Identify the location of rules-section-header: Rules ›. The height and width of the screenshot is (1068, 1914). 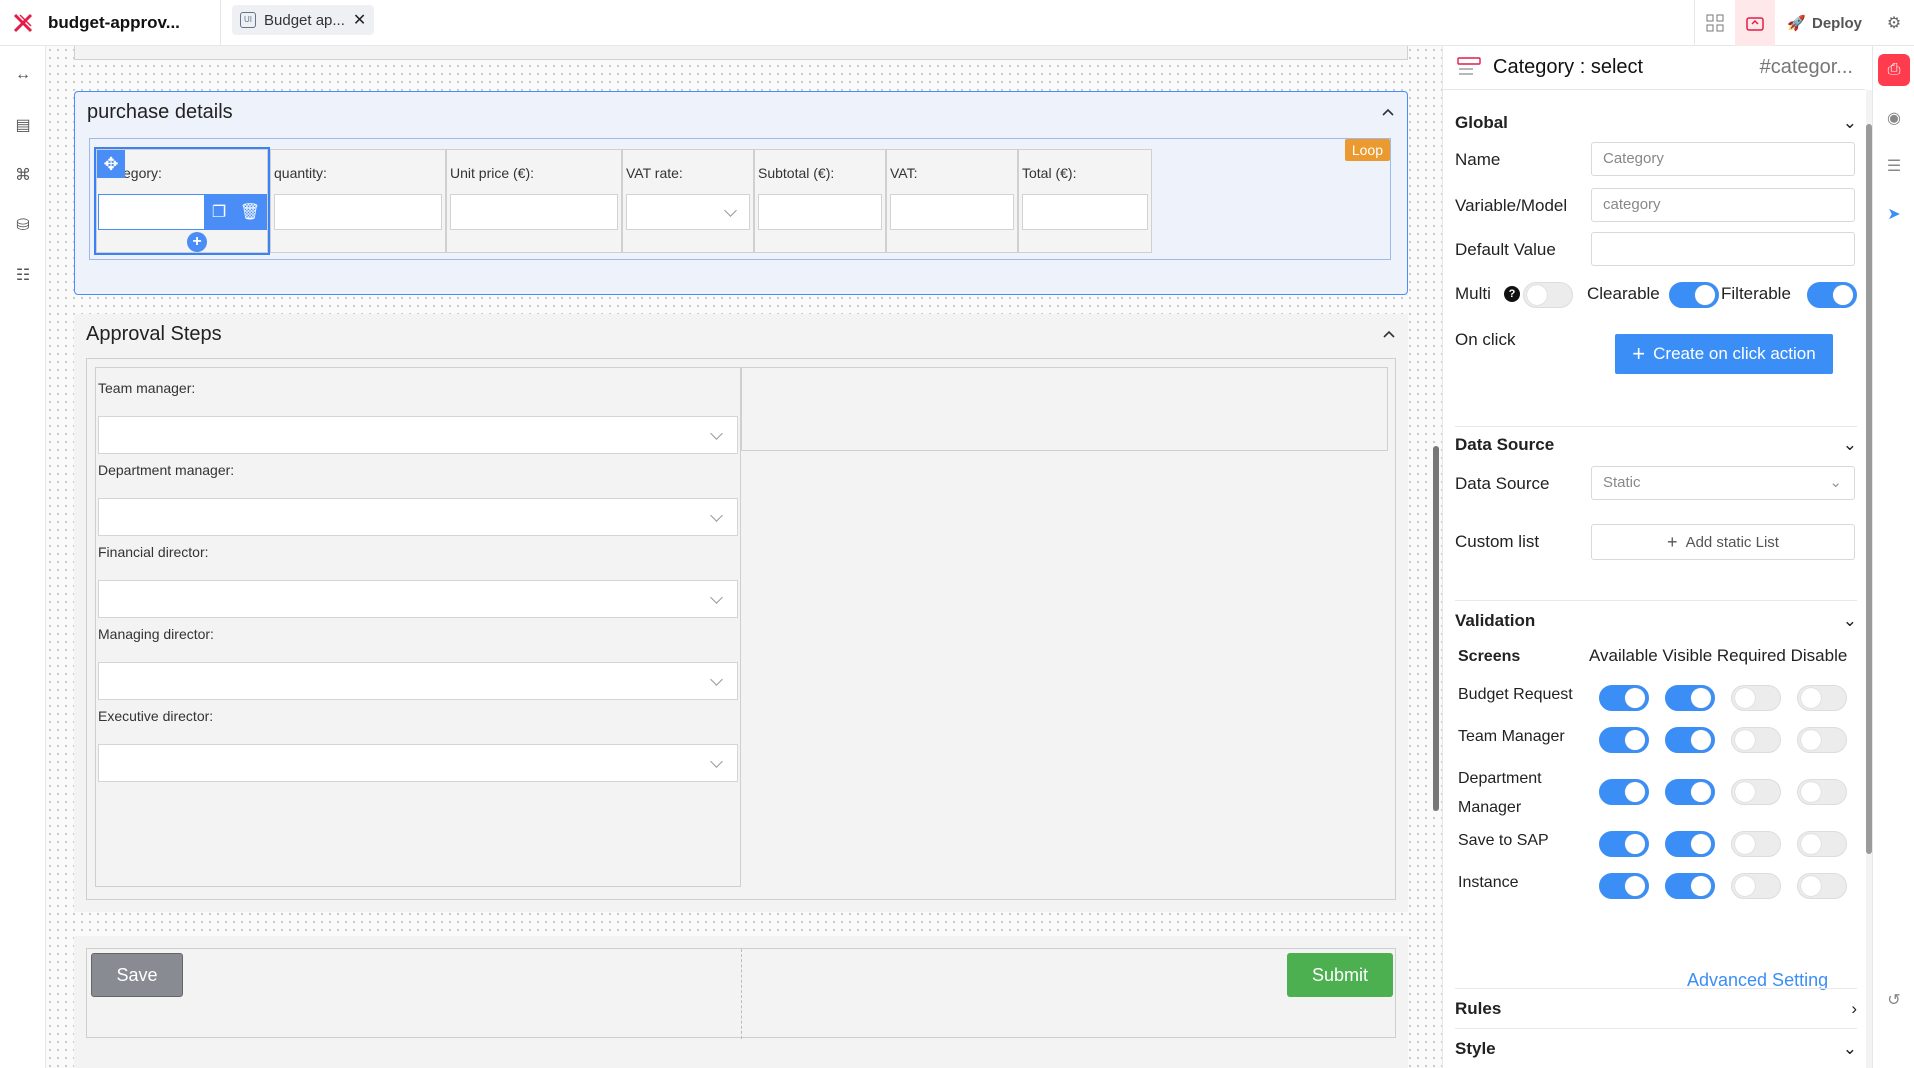
(1656, 1009).